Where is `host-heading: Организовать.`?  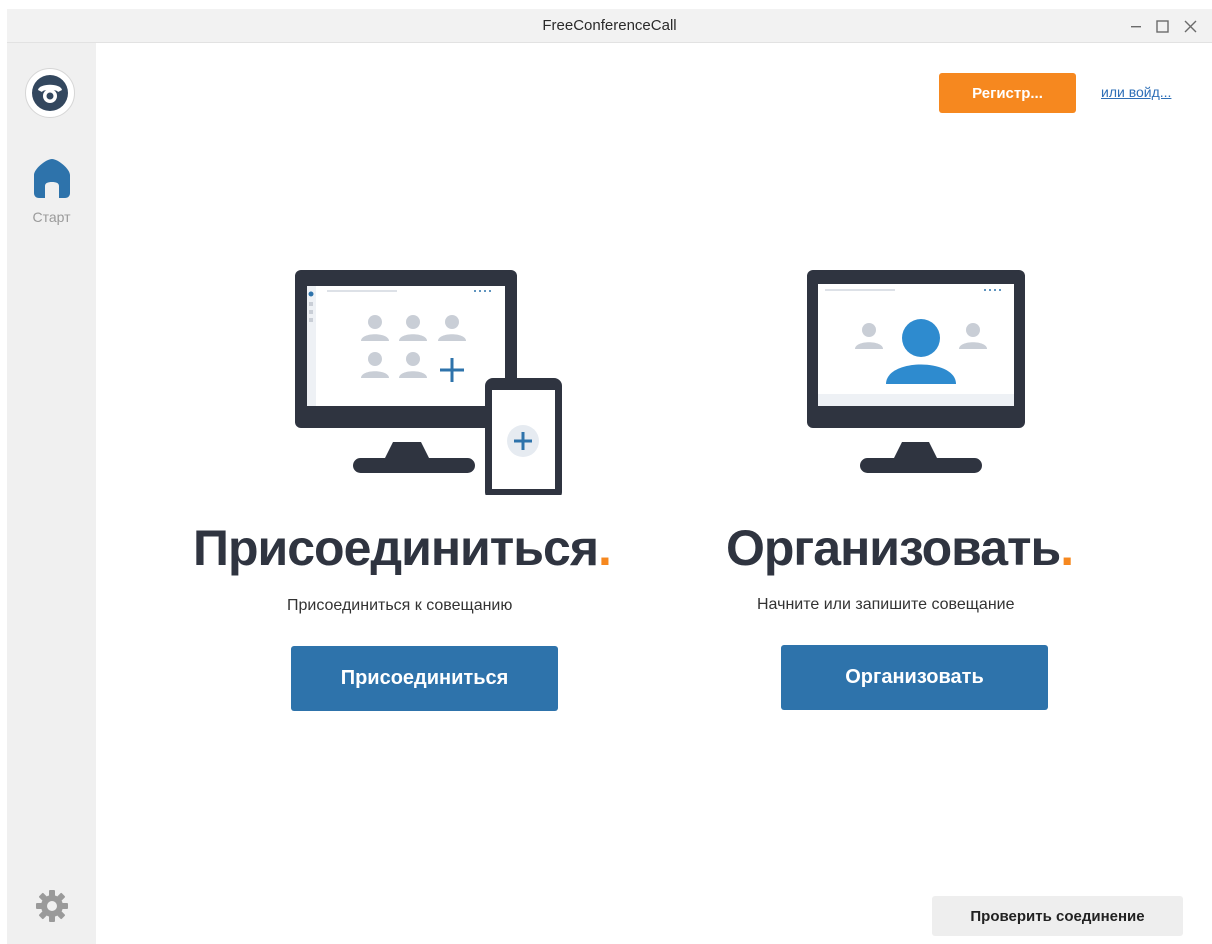 host-heading: Организовать. is located at coordinates (900, 548).